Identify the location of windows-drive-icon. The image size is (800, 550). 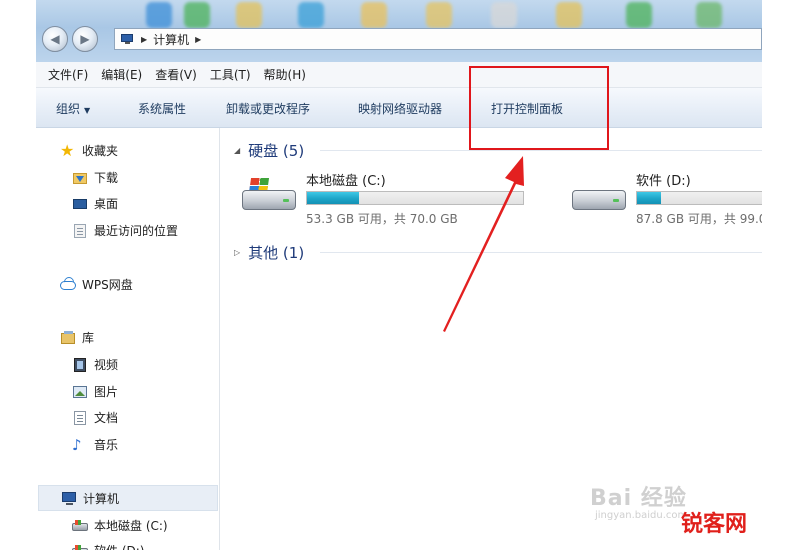
(269, 195).